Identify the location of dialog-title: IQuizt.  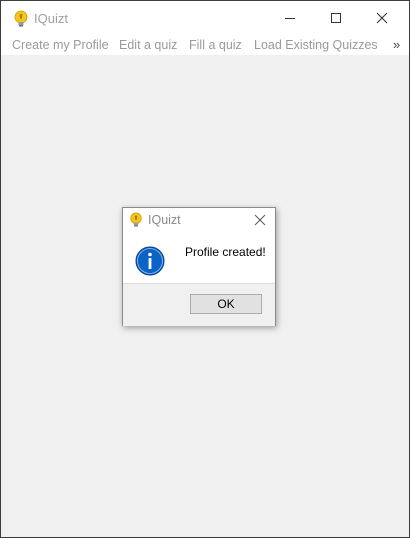
(164, 220).